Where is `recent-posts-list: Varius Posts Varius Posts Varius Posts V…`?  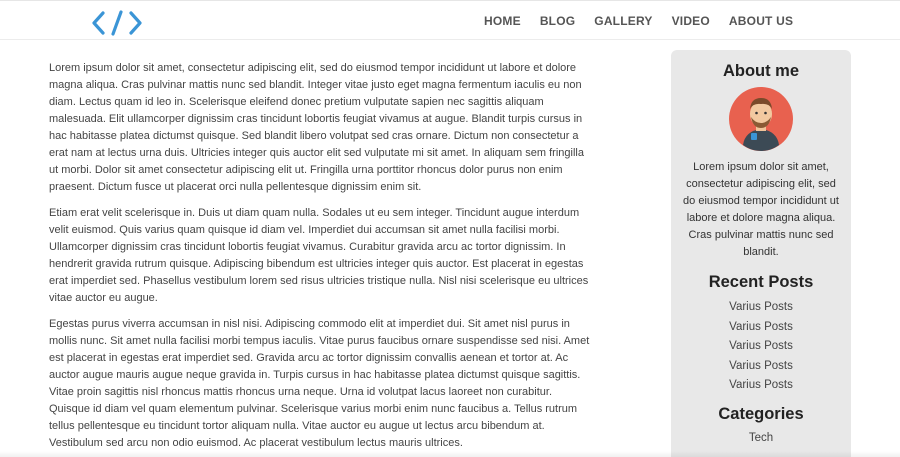 recent-posts-list: Varius Posts Varius Posts Varius Posts V… is located at coordinates (761, 347).